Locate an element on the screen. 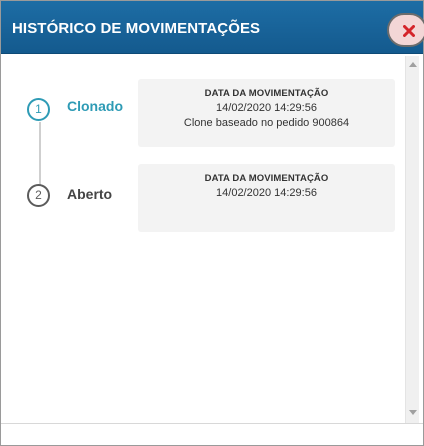  step-2-card-title: DATA DA MOVIMENTAÇÃO is located at coordinates (266, 178).